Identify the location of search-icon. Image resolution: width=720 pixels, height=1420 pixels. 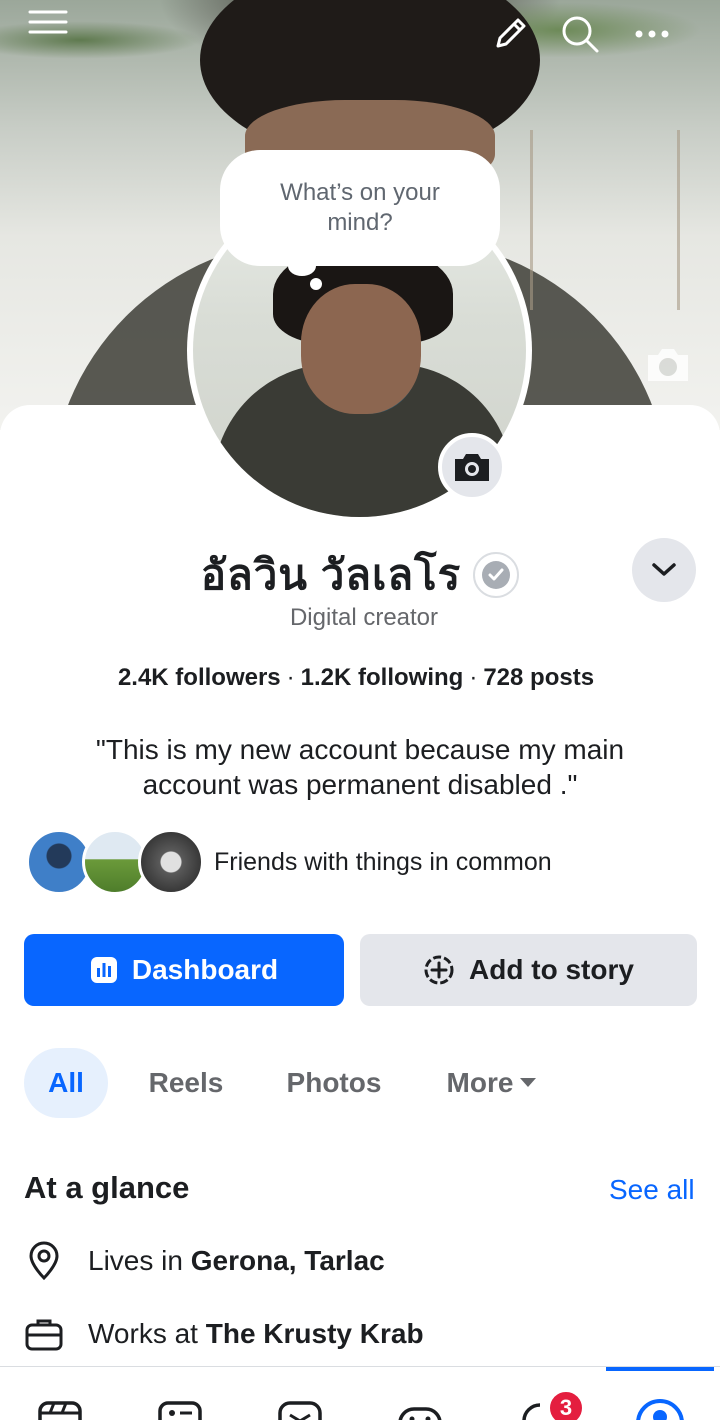
(580, 34).